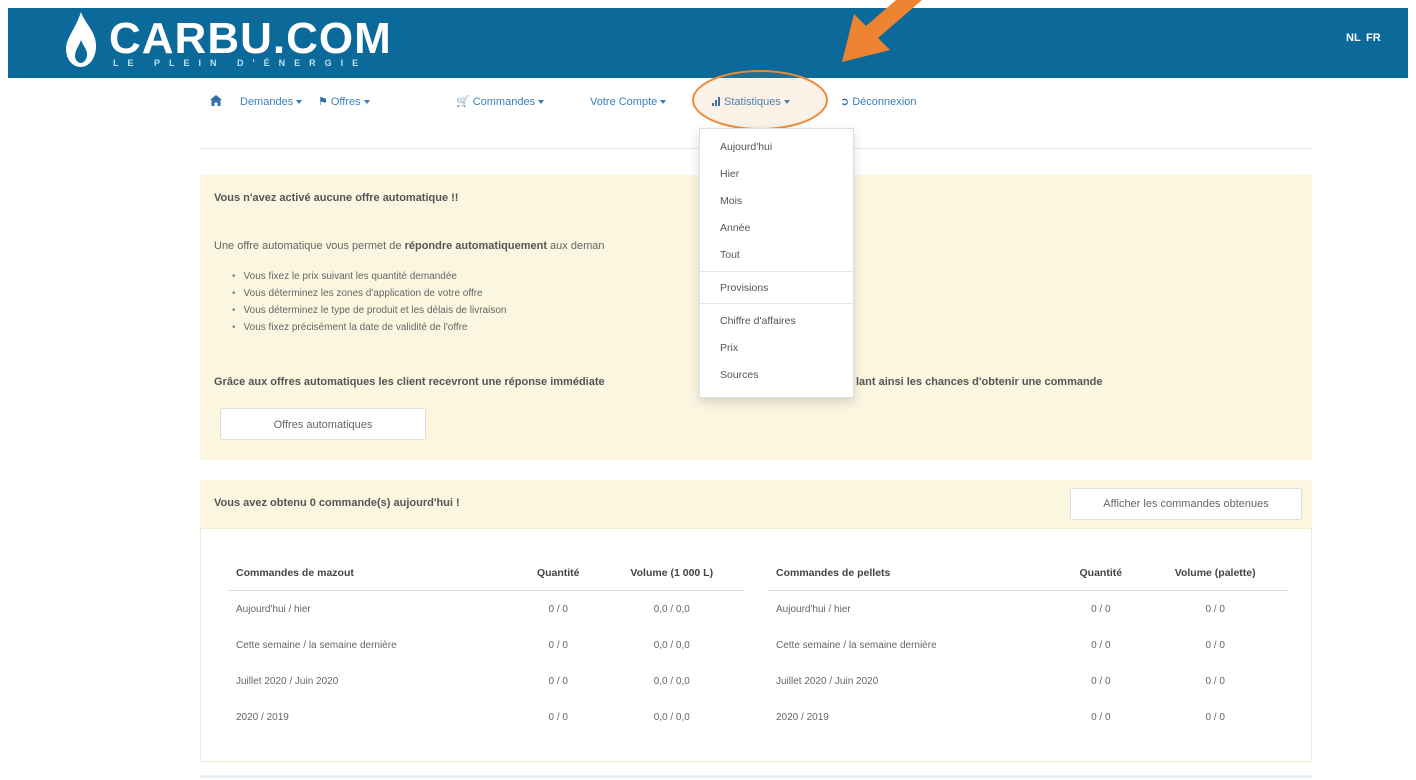 The image size is (1416, 780). What do you see at coordinates (744, 288) in the screenshot?
I see `menu-item-provisions: Provisions` at bounding box center [744, 288].